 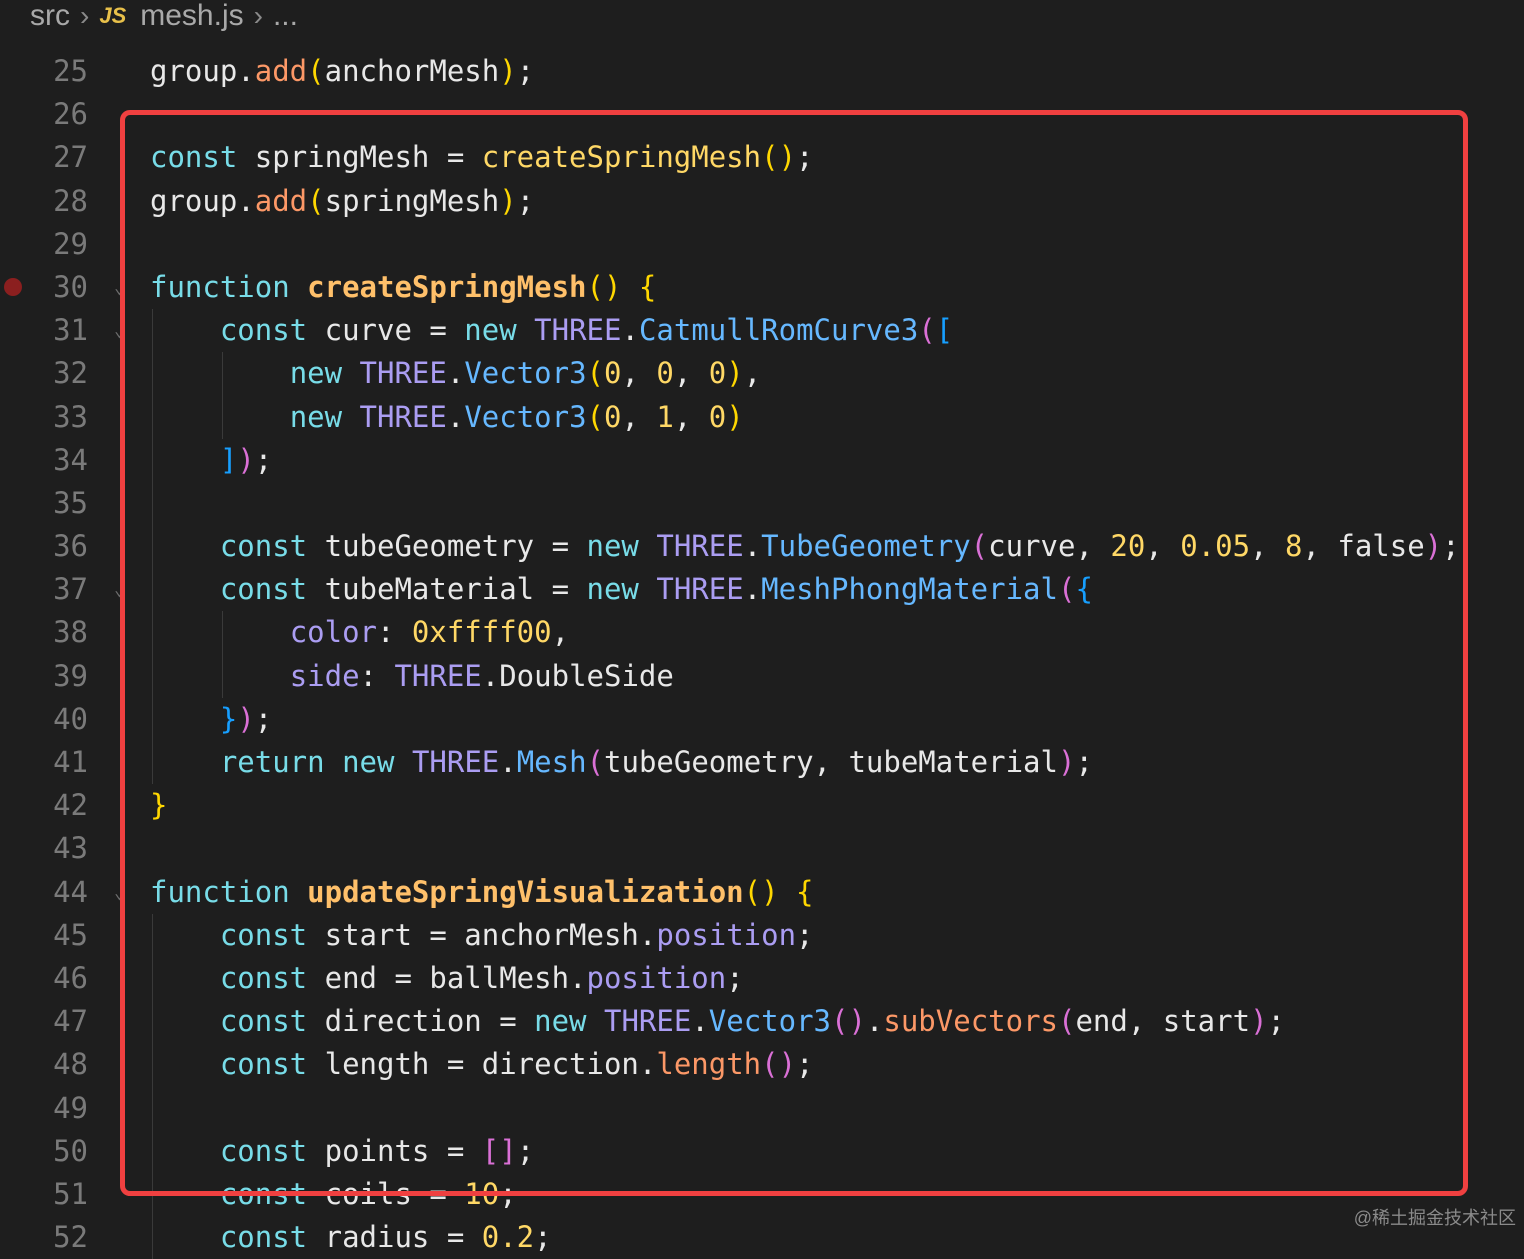 What do you see at coordinates (70, 286) in the screenshot?
I see `line-number: 30` at bounding box center [70, 286].